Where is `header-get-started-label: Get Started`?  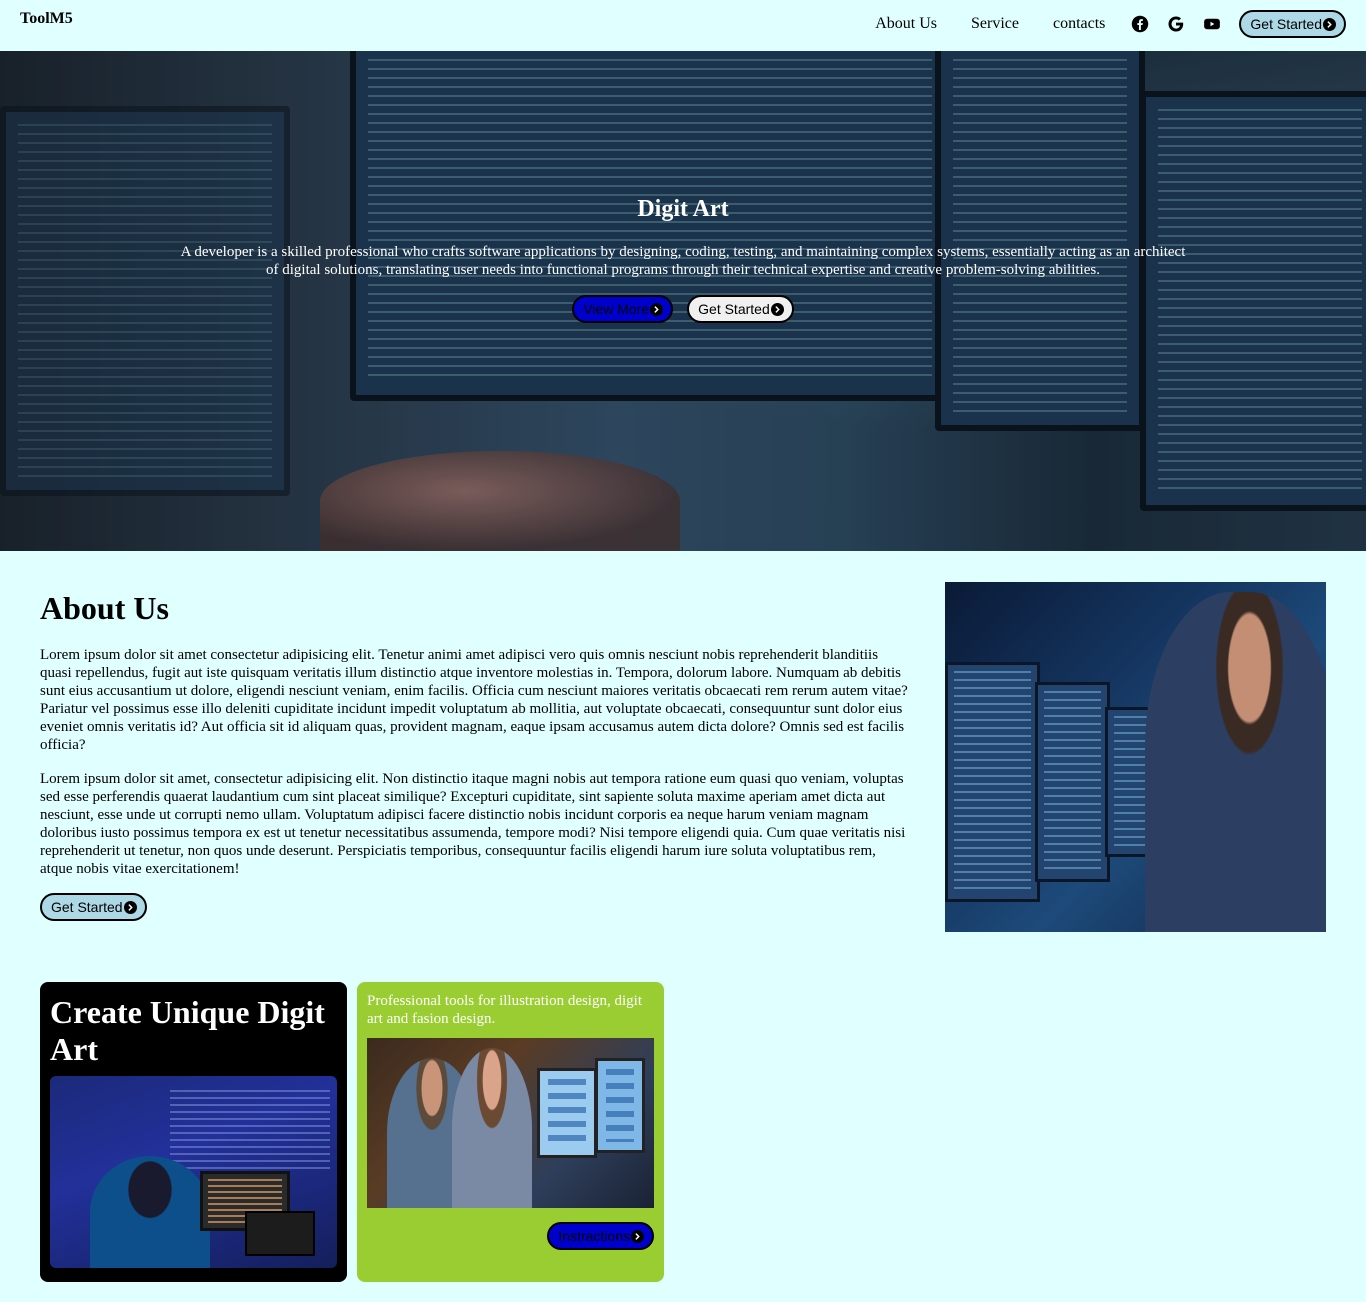 header-get-started-label: Get Started is located at coordinates (1286, 24).